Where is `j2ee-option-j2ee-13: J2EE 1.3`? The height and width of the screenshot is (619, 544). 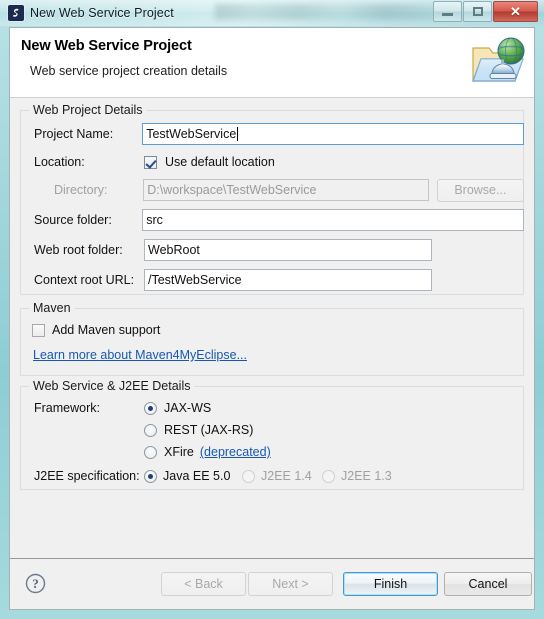
j2ee-option-j2ee-13: J2EE 1.3 is located at coordinates (357, 476).